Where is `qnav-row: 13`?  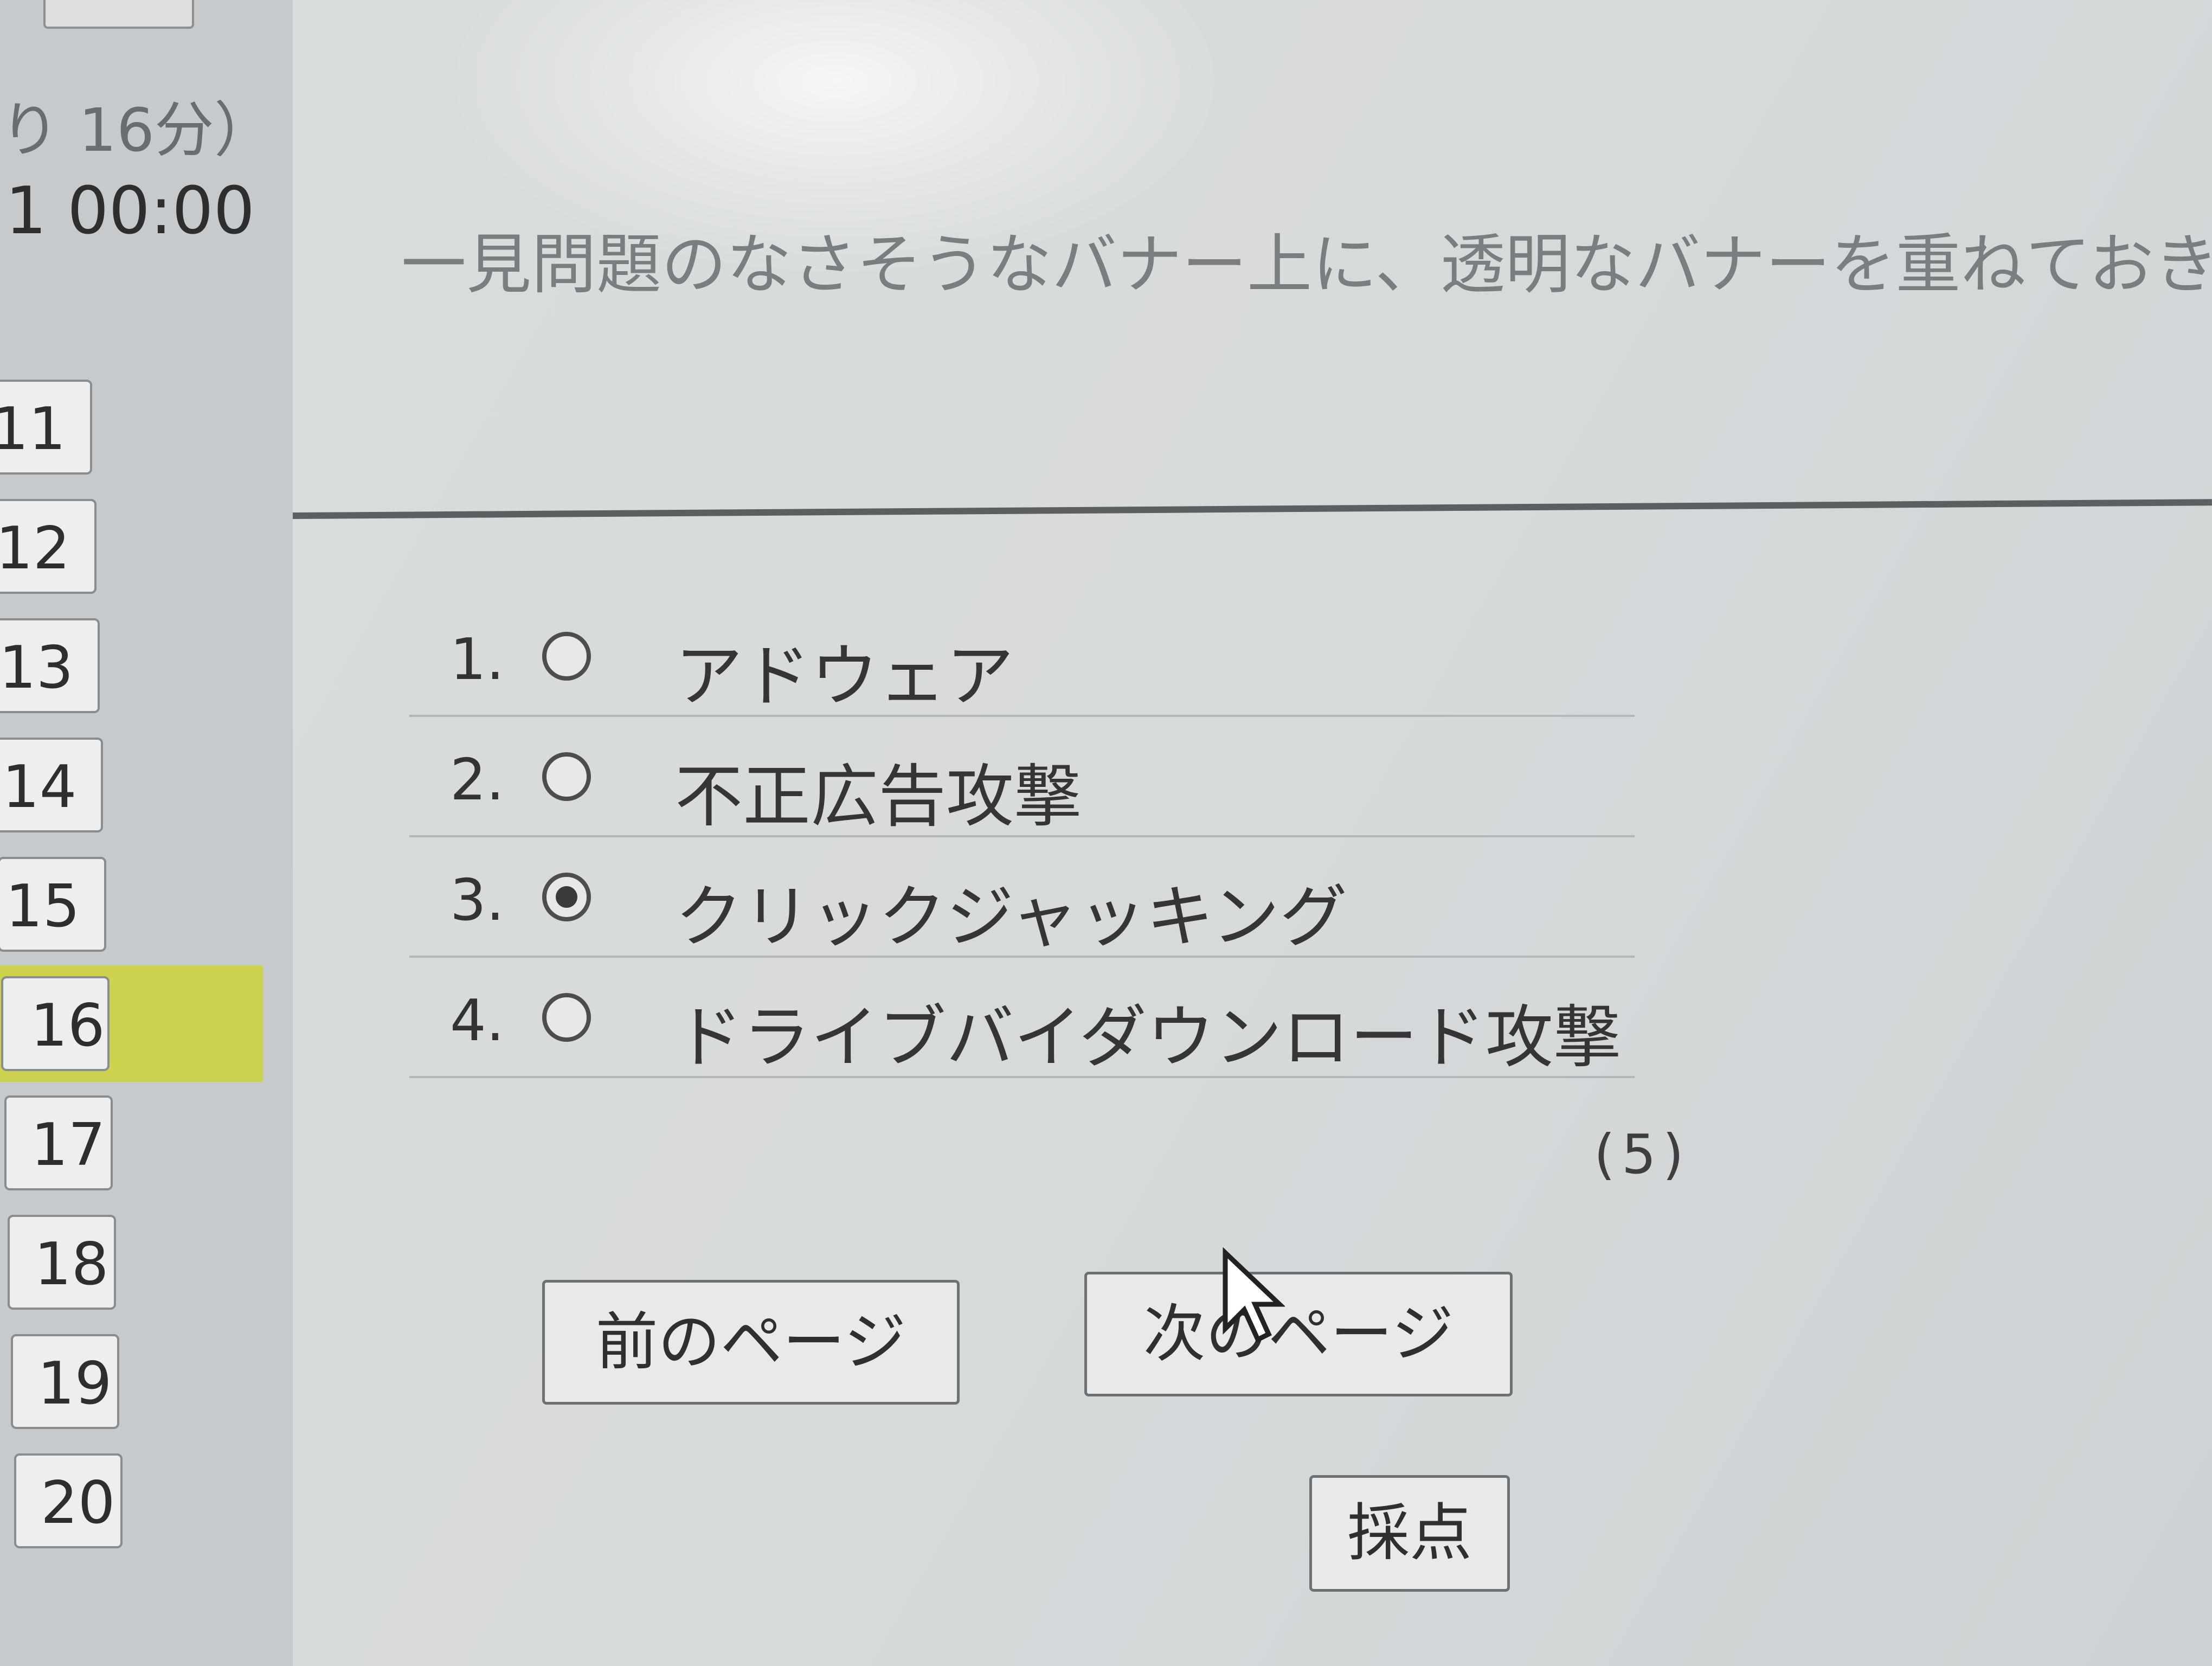
qnav-row: 13 is located at coordinates (162, 678).